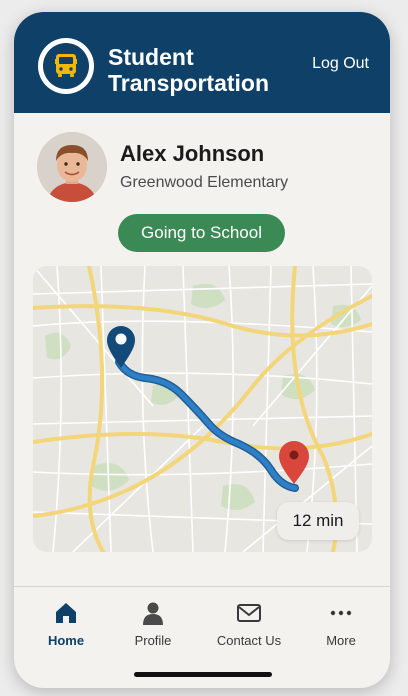 This screenshot has height=696, width=408. I want to click on eta-badge: 12 min, so click(318, 521).